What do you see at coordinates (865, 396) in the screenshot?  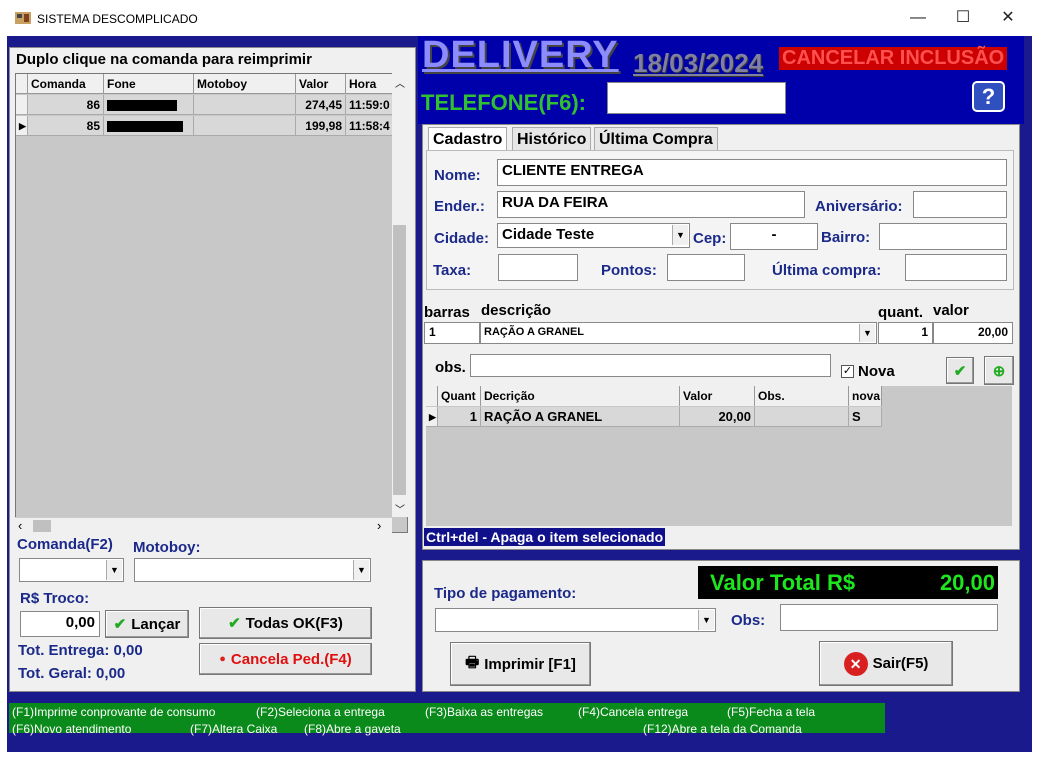 I see `col-nova: nova` at bounding box center [865, 396].